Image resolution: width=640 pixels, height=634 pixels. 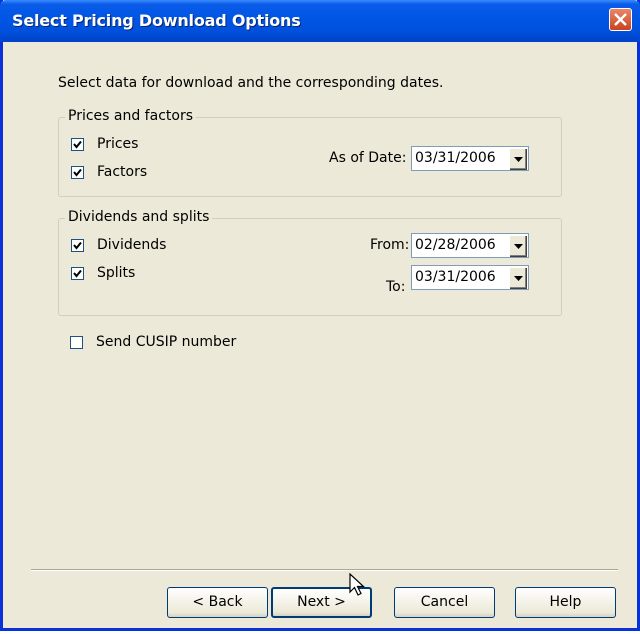 What do you see at coordinates (357, 584) in the screenshot?
I see `mouse-cursor-icon` at bounding box center [357, 584].